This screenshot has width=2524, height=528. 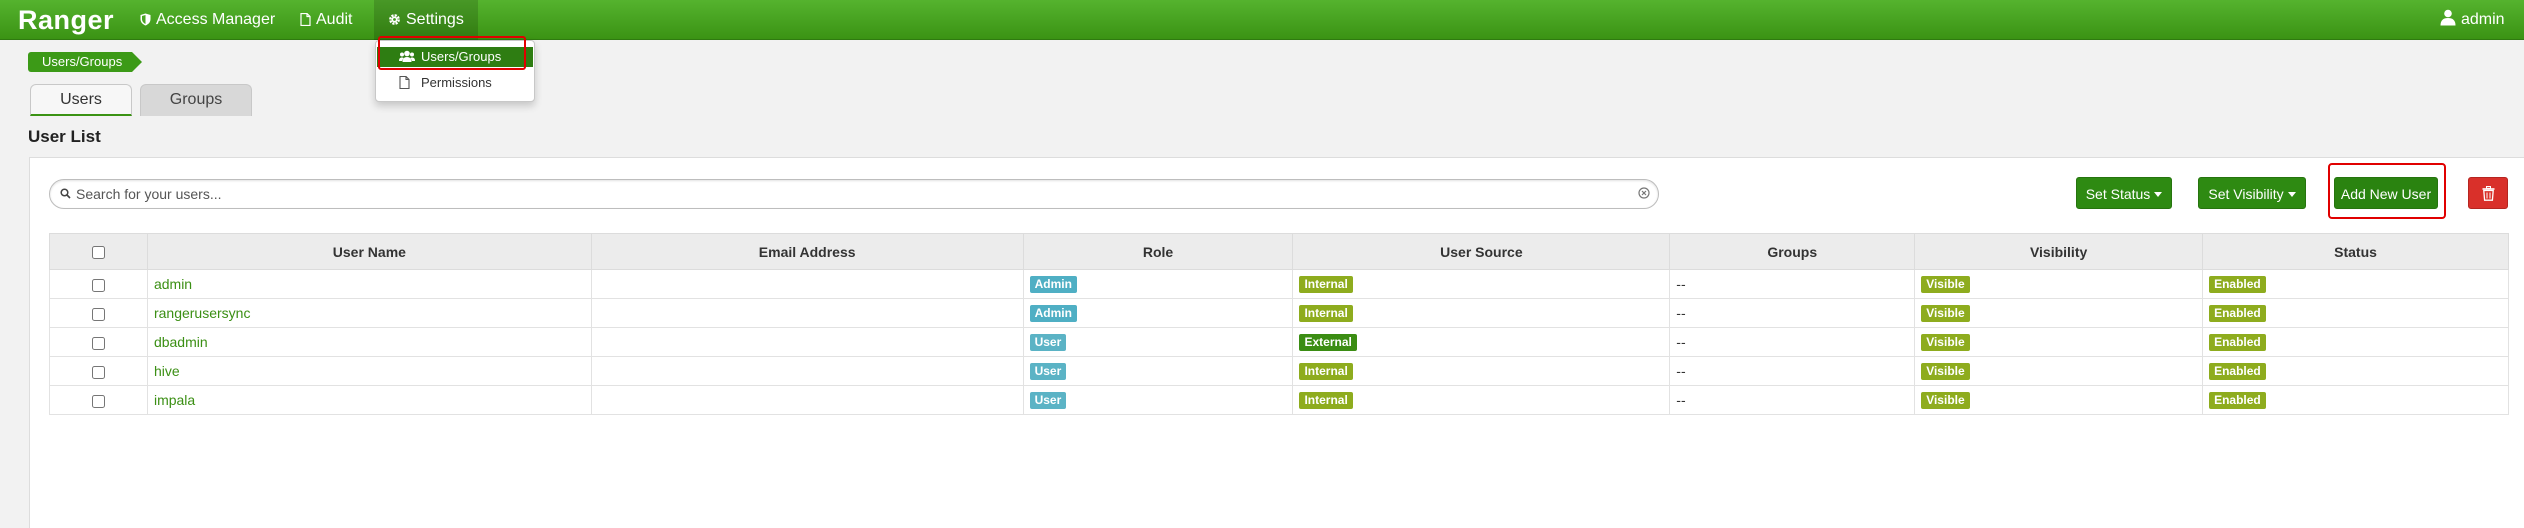 I want to click on nav-audit: Audit, so click(x=326, y=20).